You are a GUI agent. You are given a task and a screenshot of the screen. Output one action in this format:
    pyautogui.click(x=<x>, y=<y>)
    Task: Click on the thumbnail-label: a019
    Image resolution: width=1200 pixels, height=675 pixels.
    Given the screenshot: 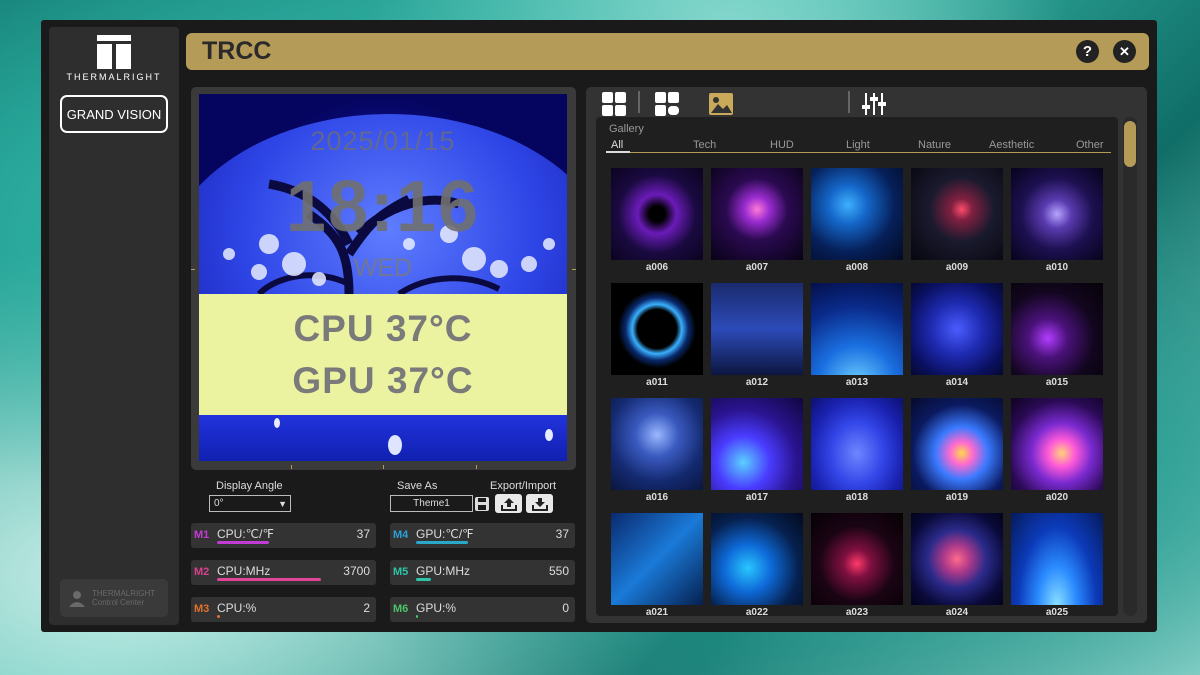 What is the action you would take?
    pyautogui.click(x=957, y=497)
    